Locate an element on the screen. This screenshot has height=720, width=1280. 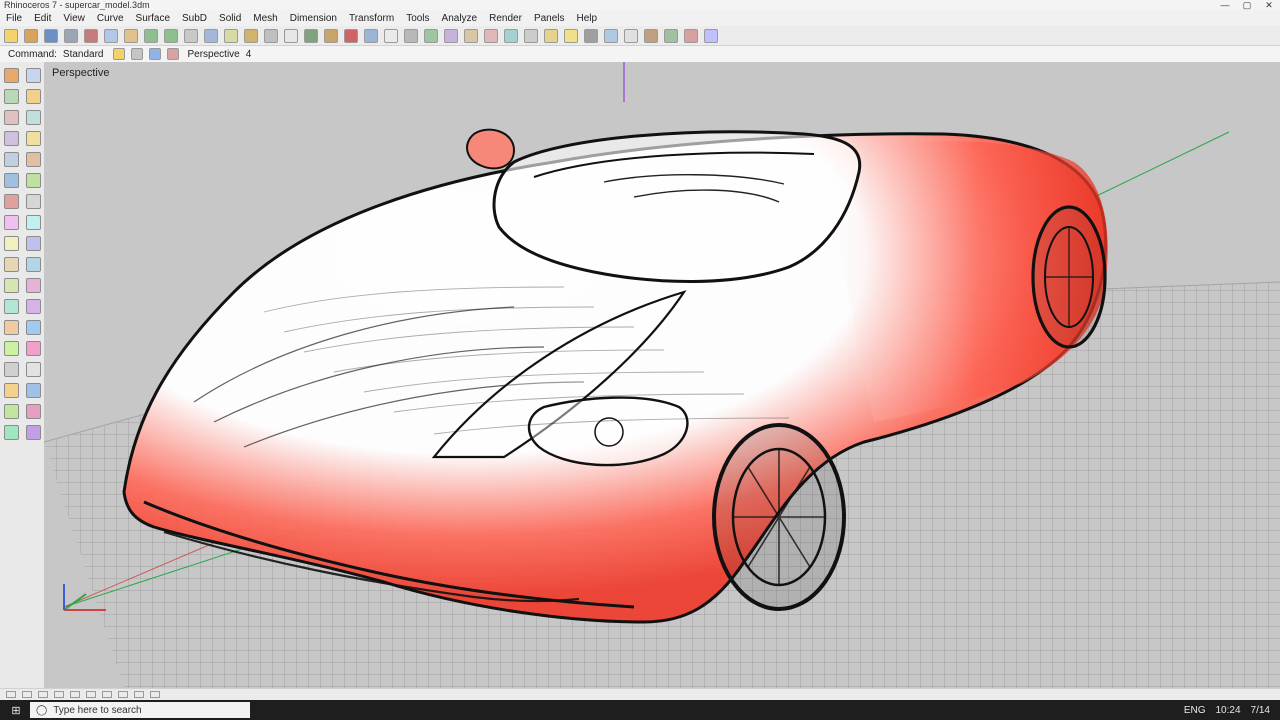
menu-item-edit: Edit is located at coordinates (42, 18).